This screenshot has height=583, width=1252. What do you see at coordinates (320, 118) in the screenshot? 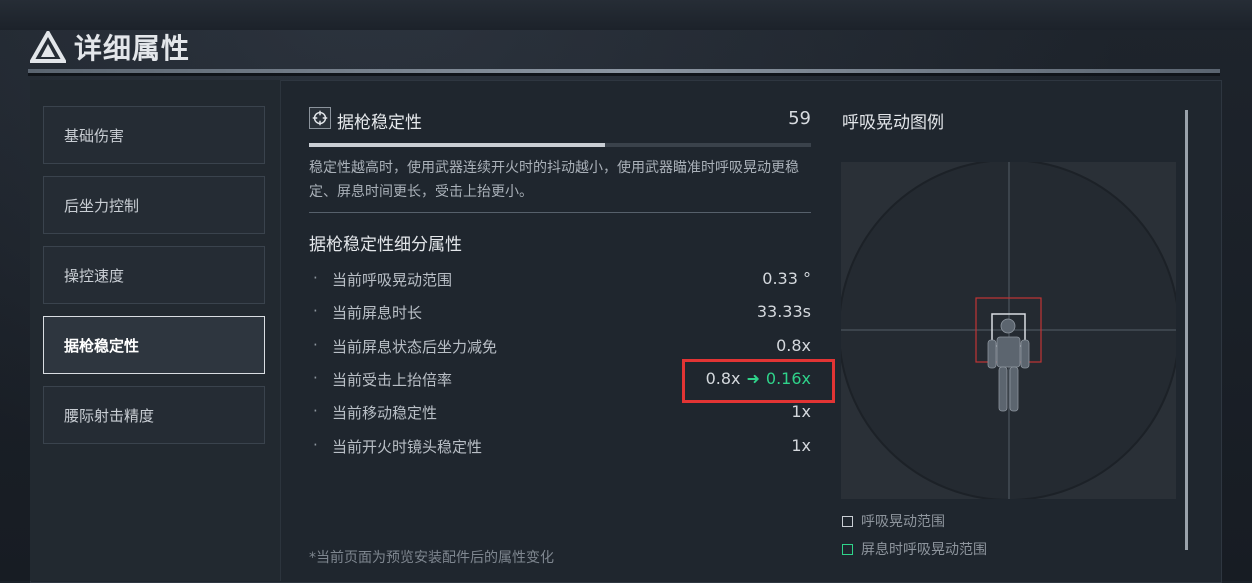
I see `crosshair-icon` at bounding box center [320, 118].